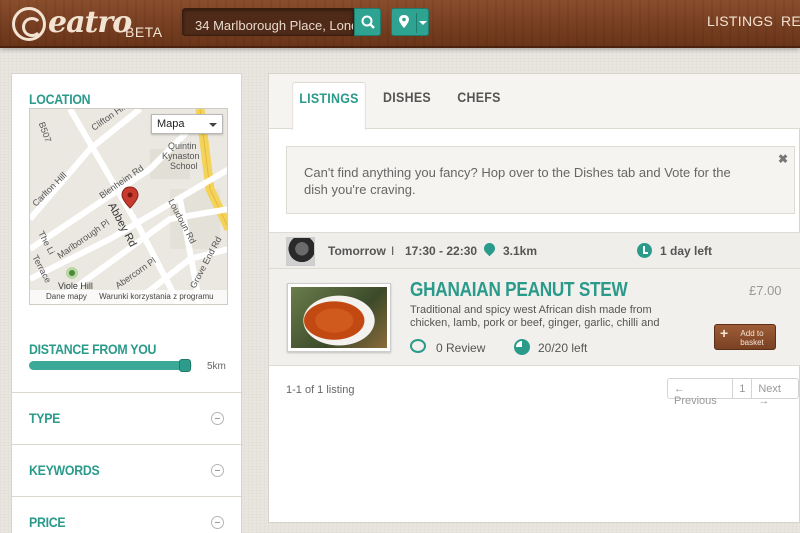  I want to click on distance-slider-fill, so click(107, 365).